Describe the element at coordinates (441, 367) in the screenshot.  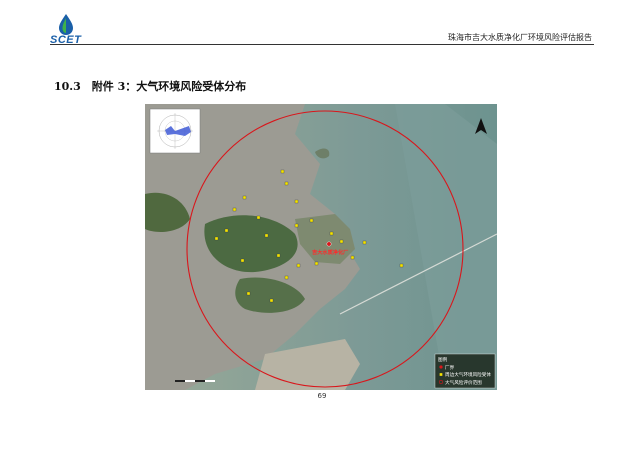
I see `red-dot-icon` at that location.